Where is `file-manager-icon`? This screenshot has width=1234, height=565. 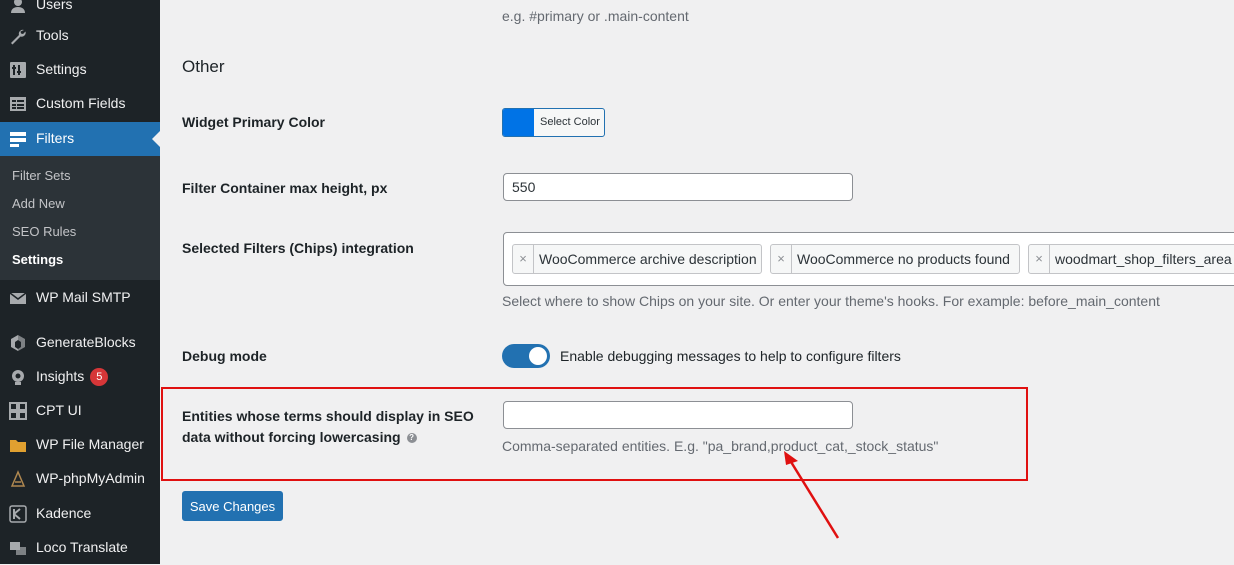
file-manager-icon is located at coordinates (18, 445).